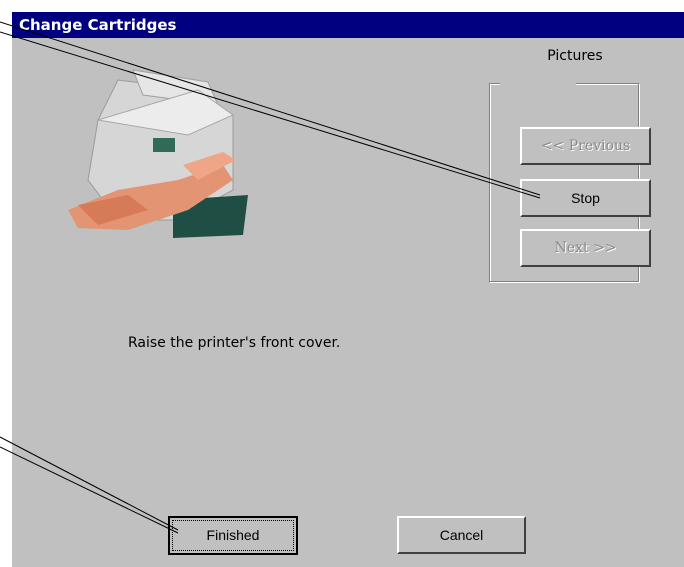 The width and height of the screenshot is (684, 567). Describe the element at coordinates (158, 153) in the screenshot. I see `printer-illustration` at that location.